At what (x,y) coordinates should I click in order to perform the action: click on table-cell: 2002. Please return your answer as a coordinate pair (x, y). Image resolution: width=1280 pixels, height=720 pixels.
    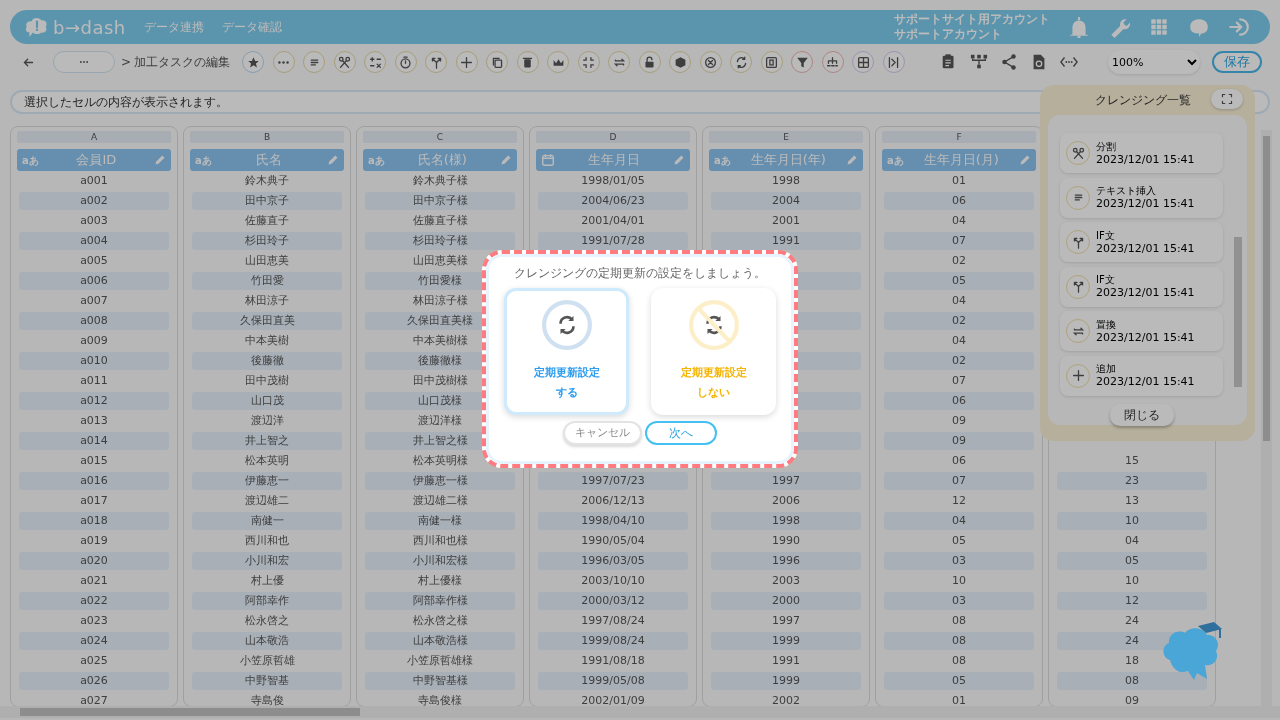
    Looking at the image, I should click on (786, 699).